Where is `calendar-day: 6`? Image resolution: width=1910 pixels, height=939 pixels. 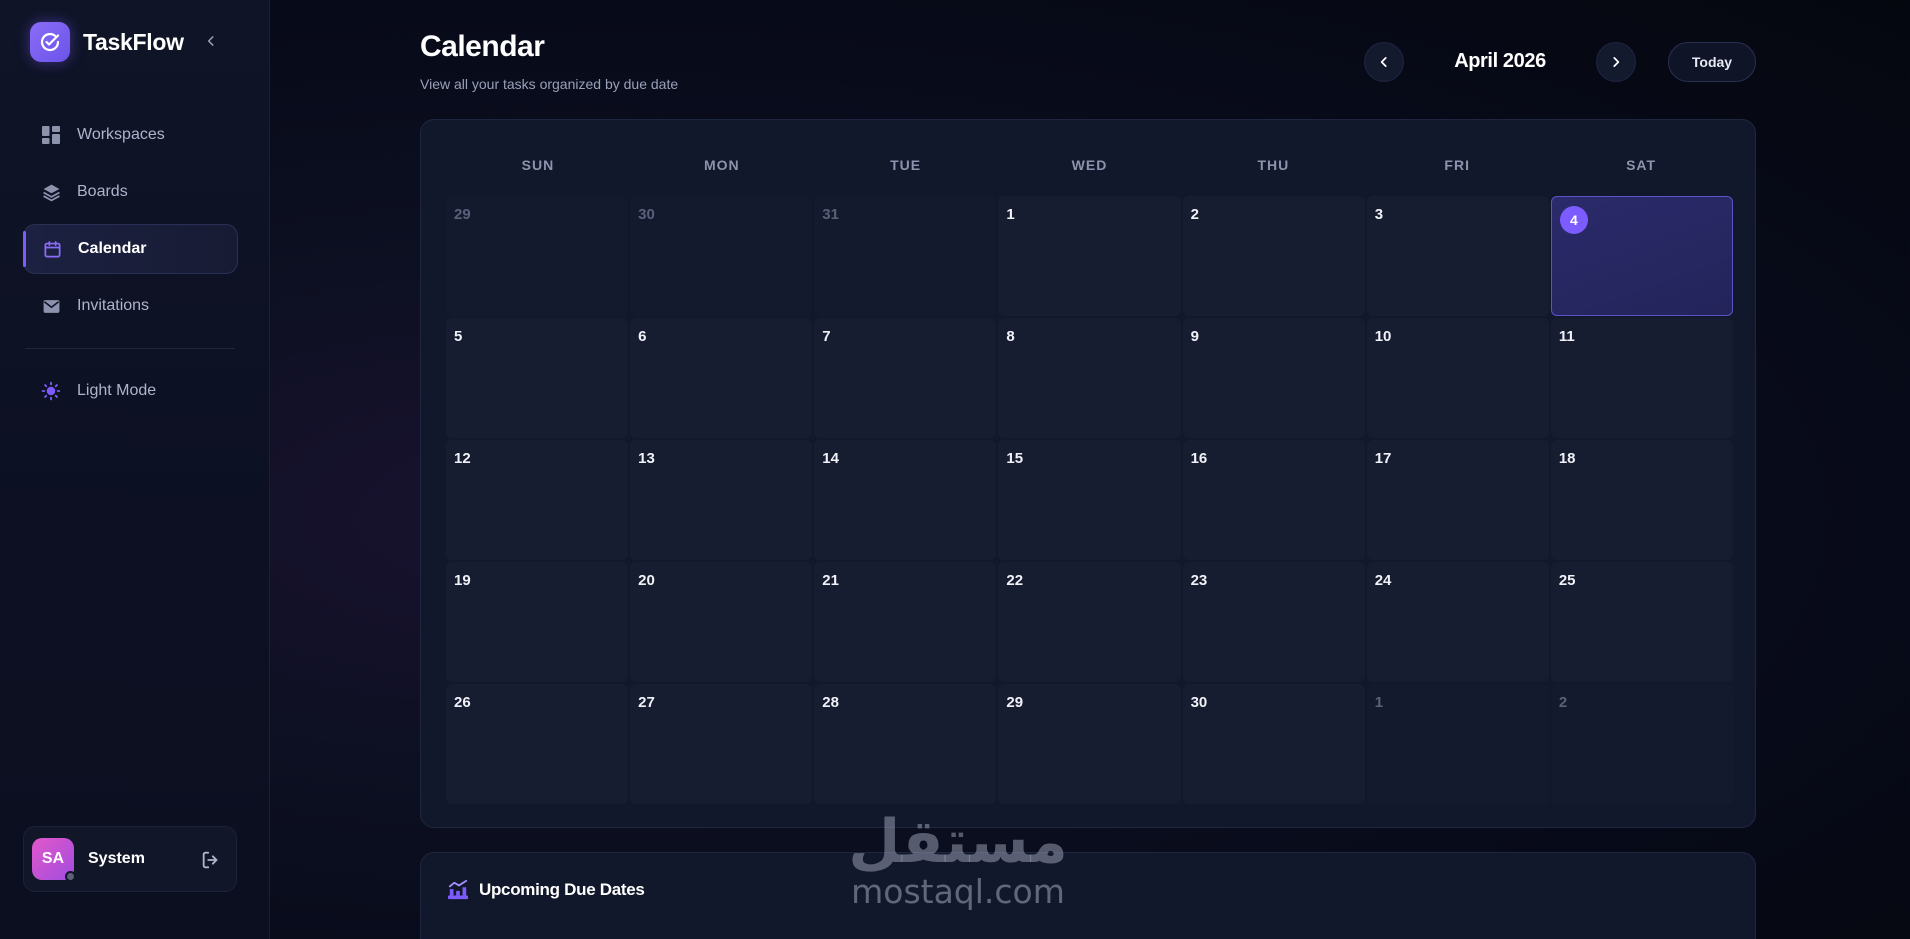 calendar-day: 6 is located at coordinates (721, 378).